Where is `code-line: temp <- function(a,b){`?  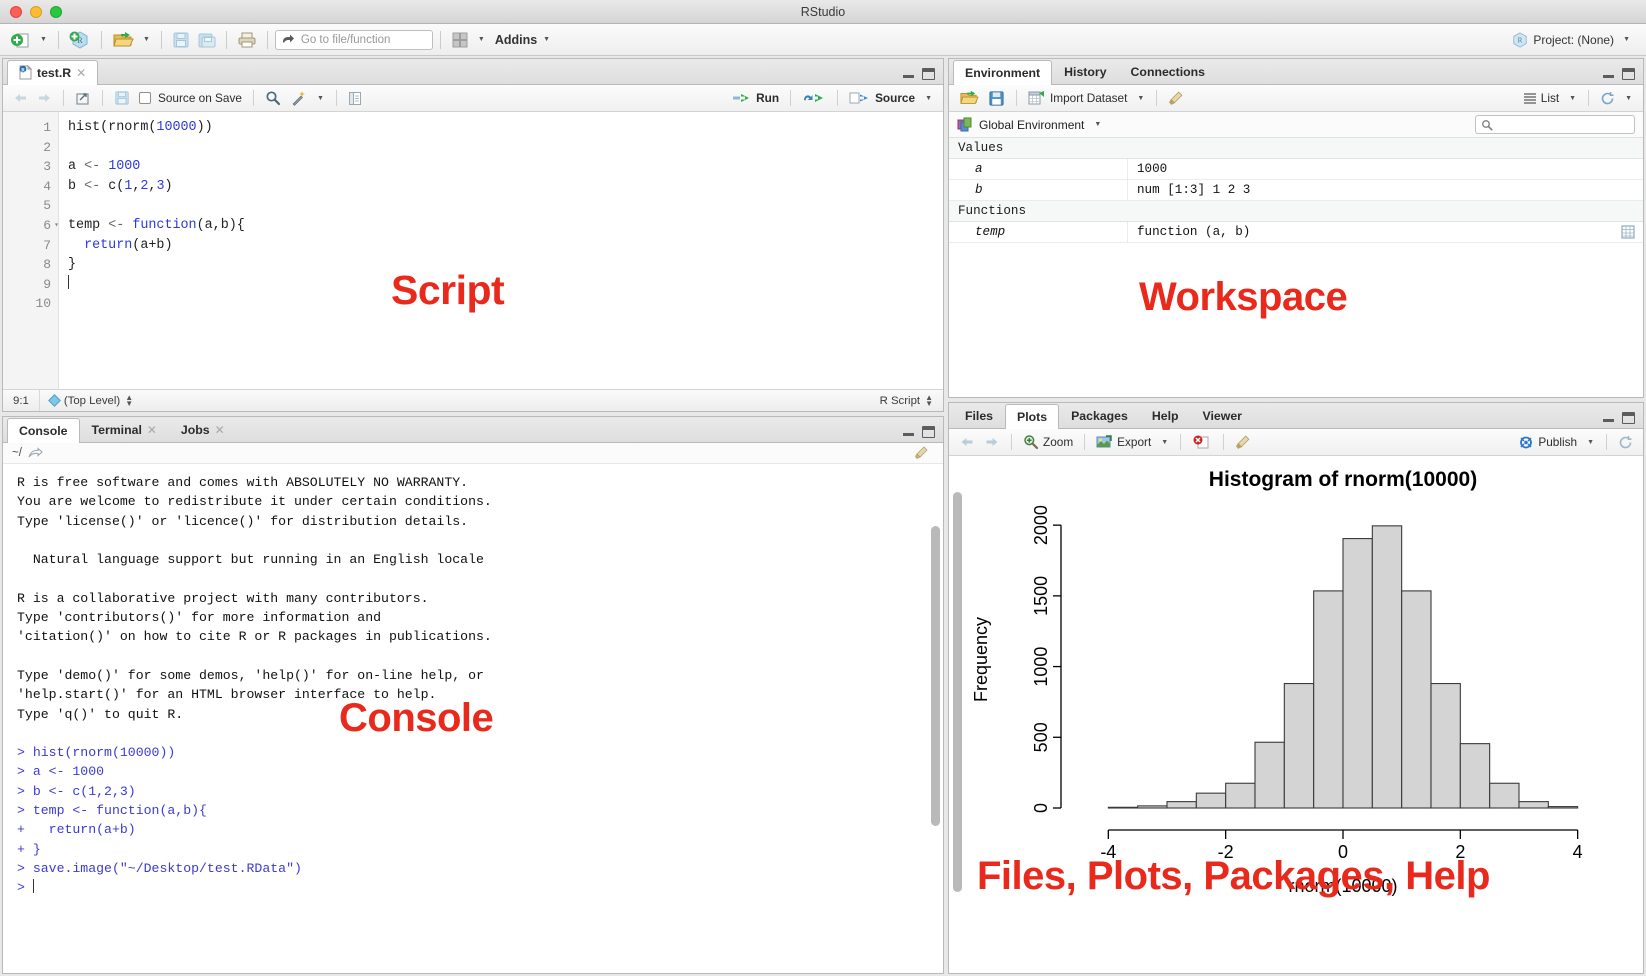 code-line: temp <- function(a,b){ is located at coordinates (505, 226).